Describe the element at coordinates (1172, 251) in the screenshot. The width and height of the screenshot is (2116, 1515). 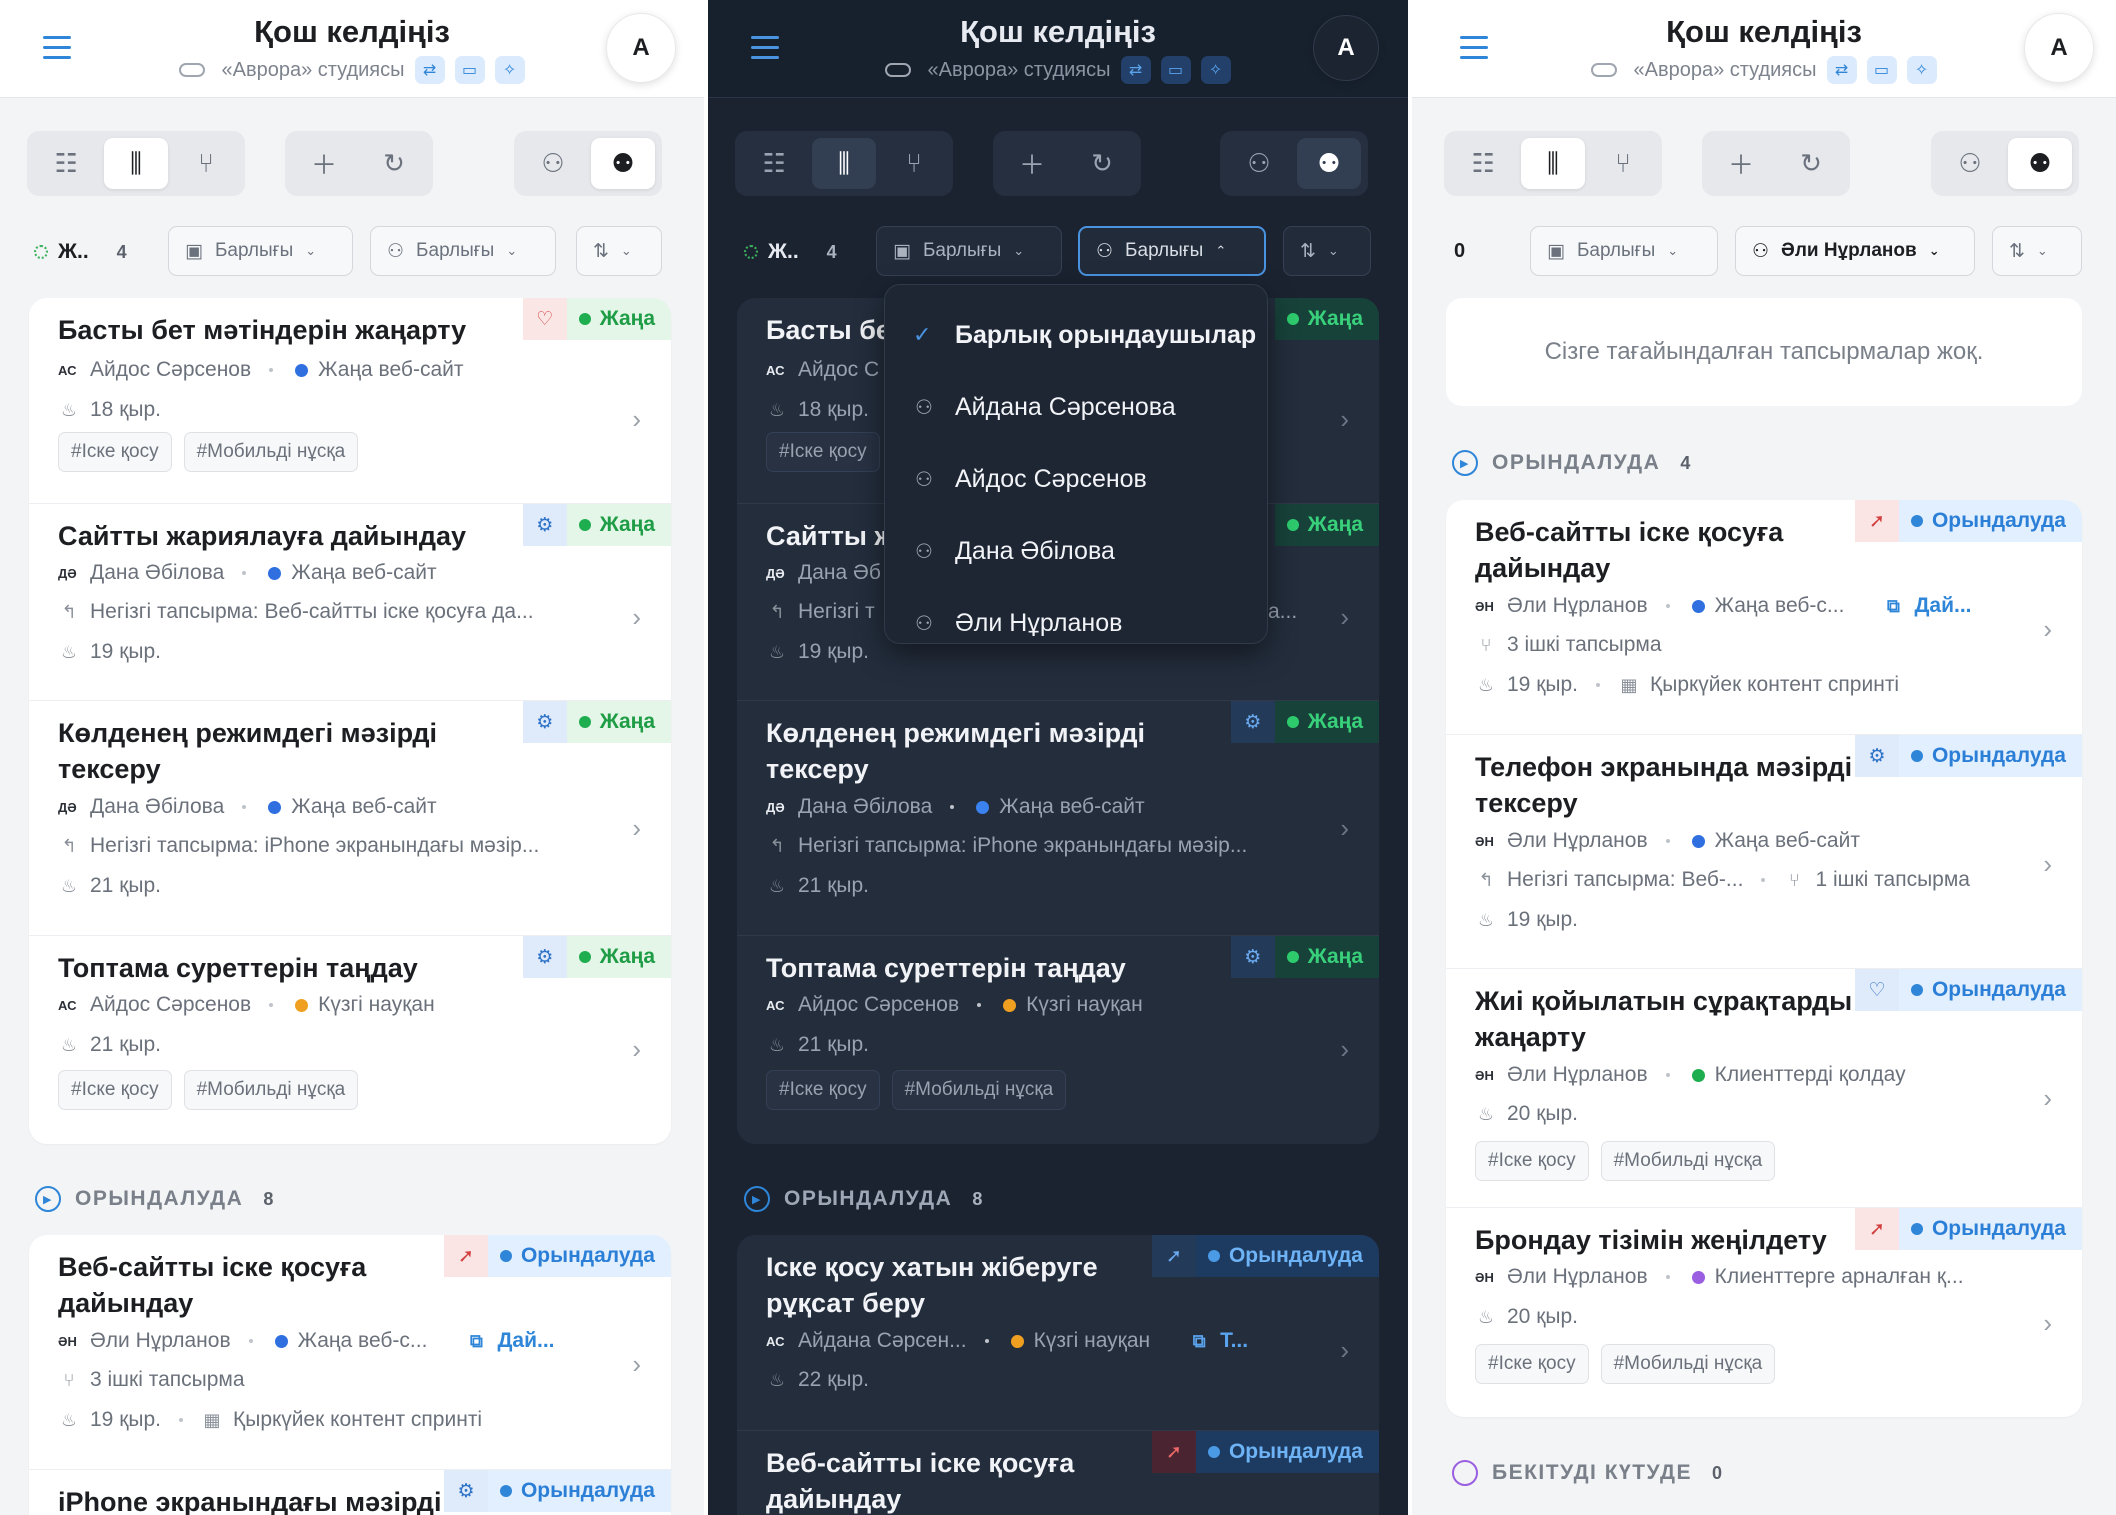
I see `assignee-filter: ⚇ Барлығы ⌃` at that location.